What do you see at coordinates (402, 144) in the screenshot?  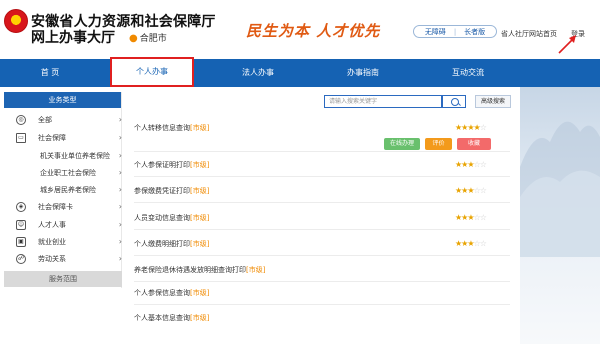 I see `handle-online-button: 在线办理` at bounding box center [402, 144].